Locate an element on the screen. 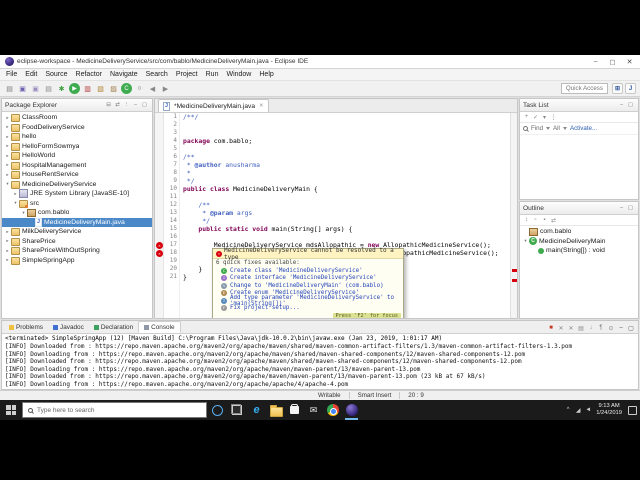 The height and width of the screenshot is (480, 640). menu-run: Run is located at coordinates (212, 74).